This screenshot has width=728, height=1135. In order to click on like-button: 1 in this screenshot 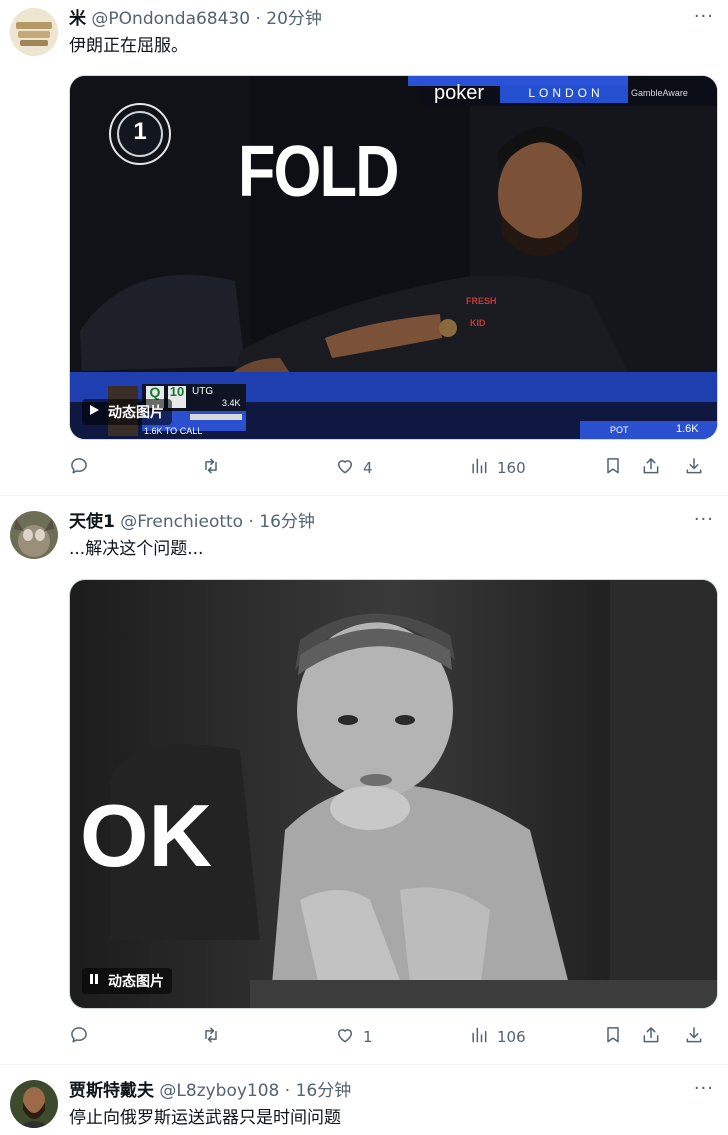, I will do `click(354, 1037)`.